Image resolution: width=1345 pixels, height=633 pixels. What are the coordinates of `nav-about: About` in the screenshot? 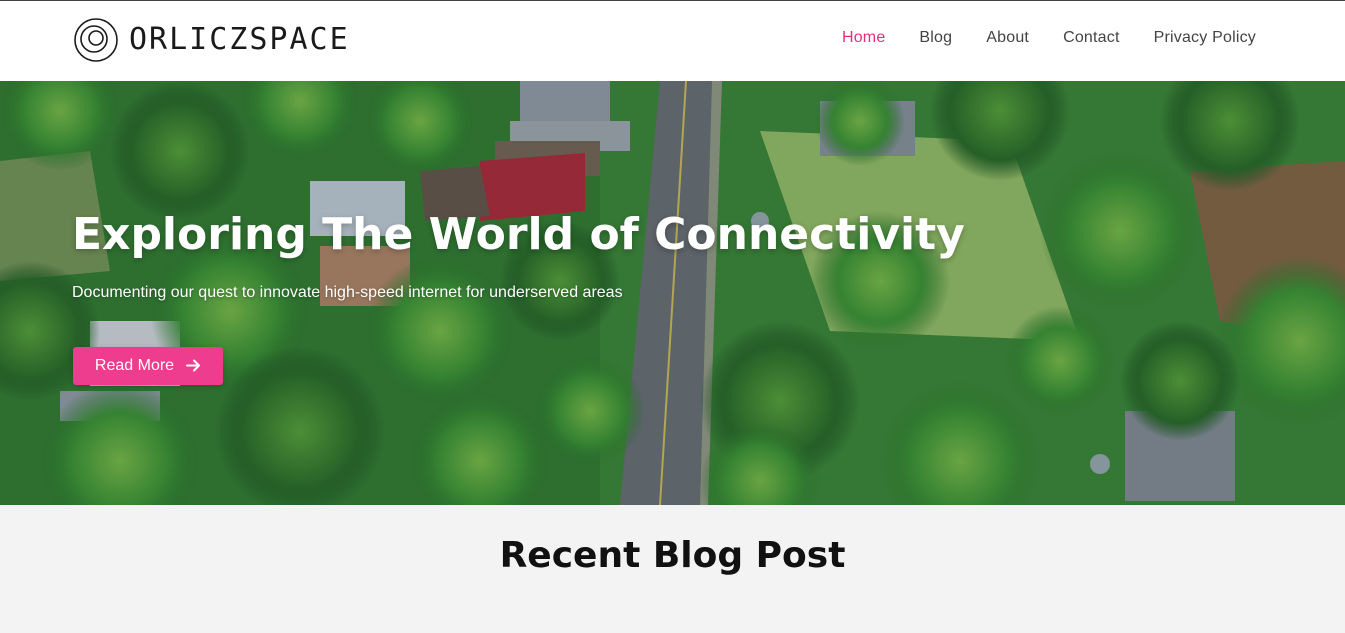 It's located at (1007, 37).